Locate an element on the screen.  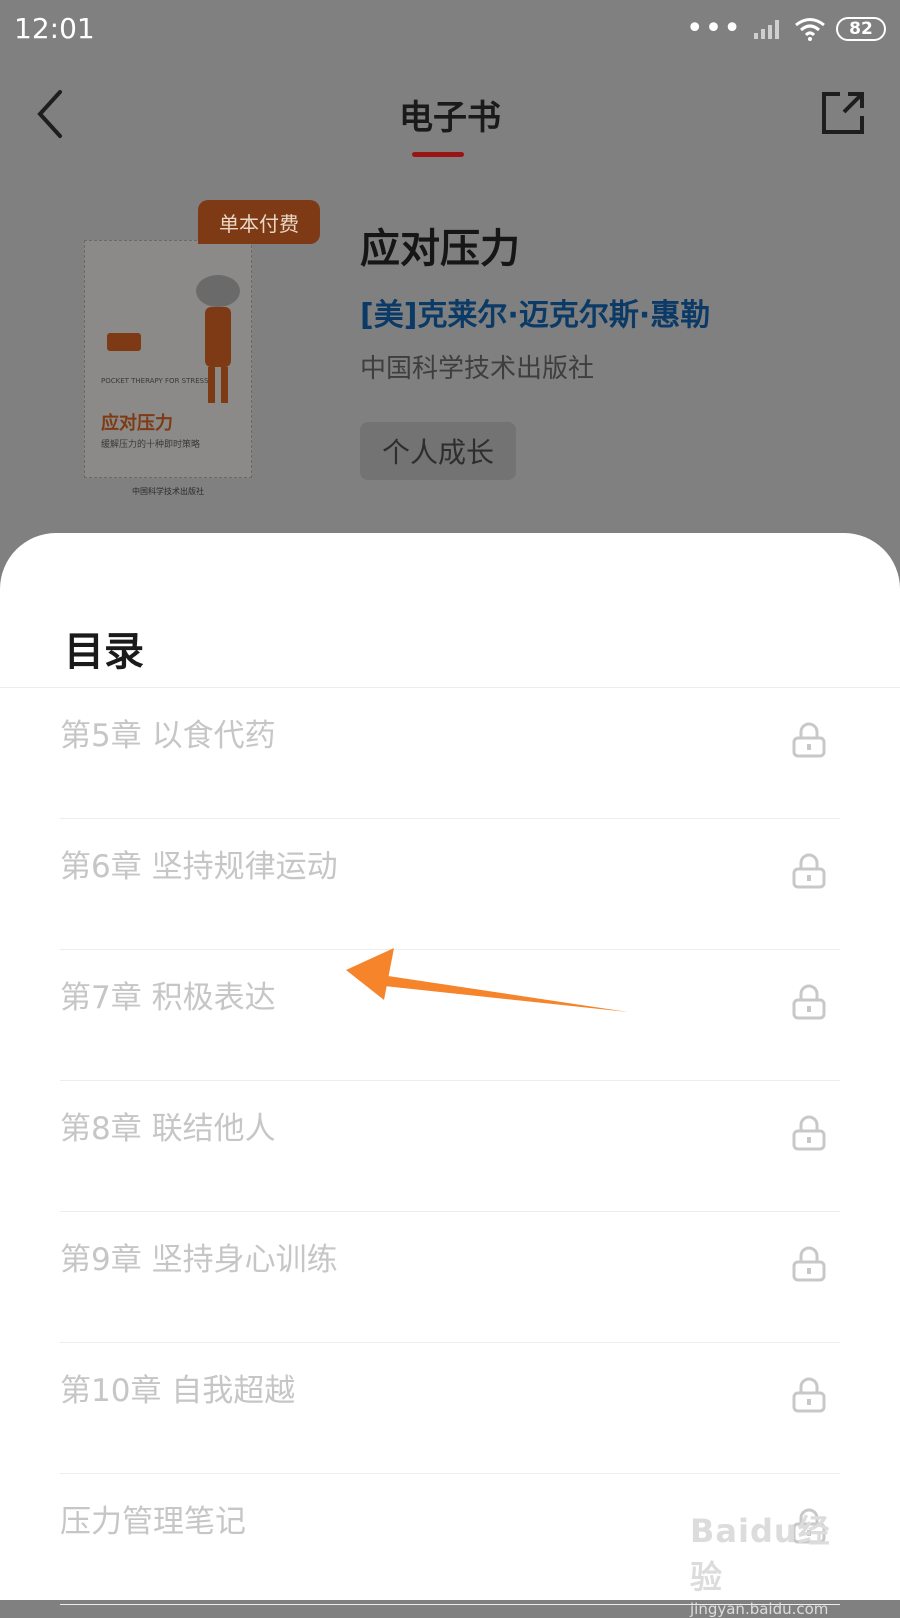
toc-item-label: 第8章 联结他人 is located at coordinates (168, 1129).